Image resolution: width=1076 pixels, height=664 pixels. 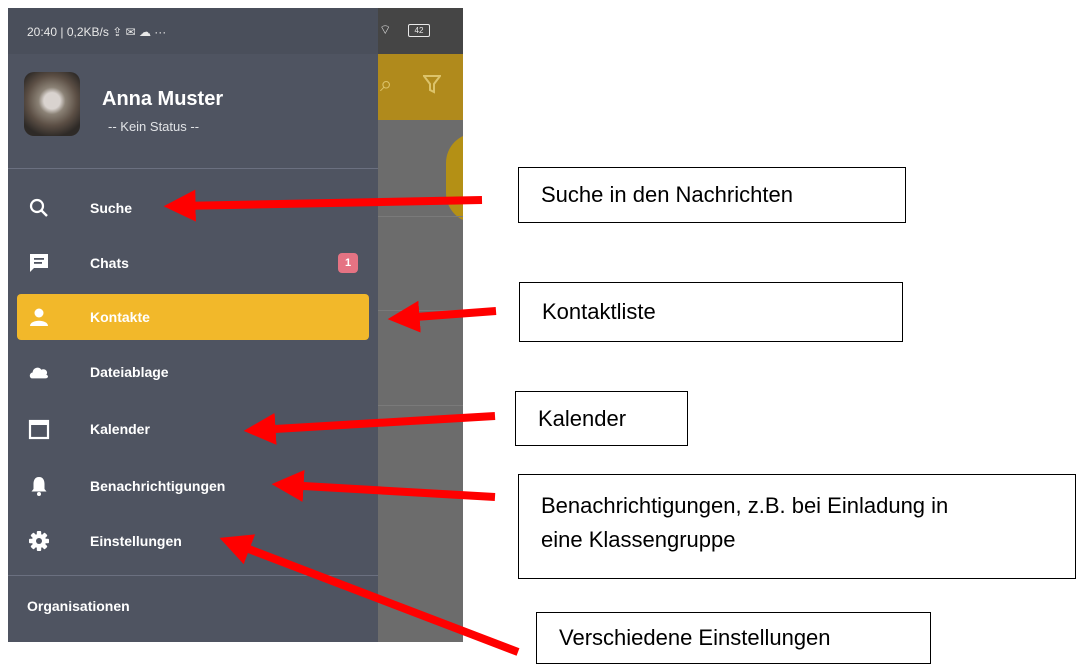 I want to click on callout-kalender: Kalender, so click(x=601, y=418).